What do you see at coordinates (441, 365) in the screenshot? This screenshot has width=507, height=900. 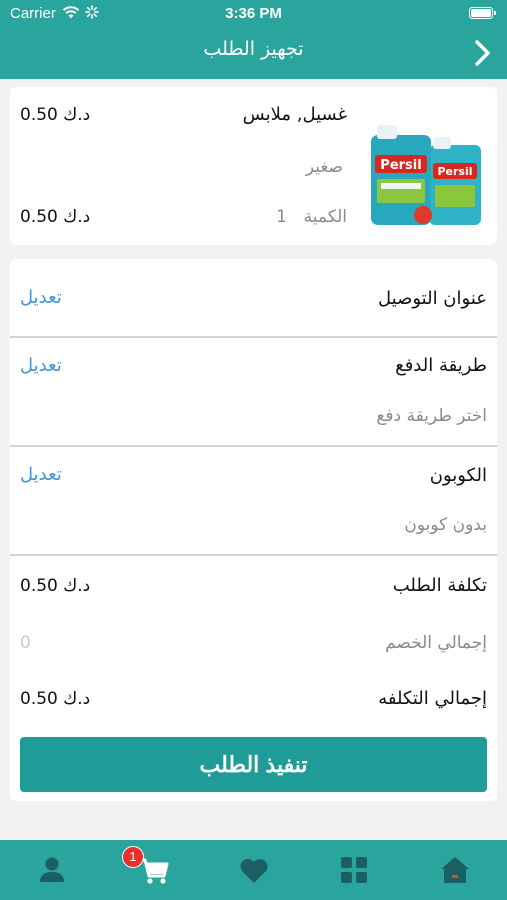 I see `payment-method-title: طريقة الدفع` at bounding box center [441, 365].